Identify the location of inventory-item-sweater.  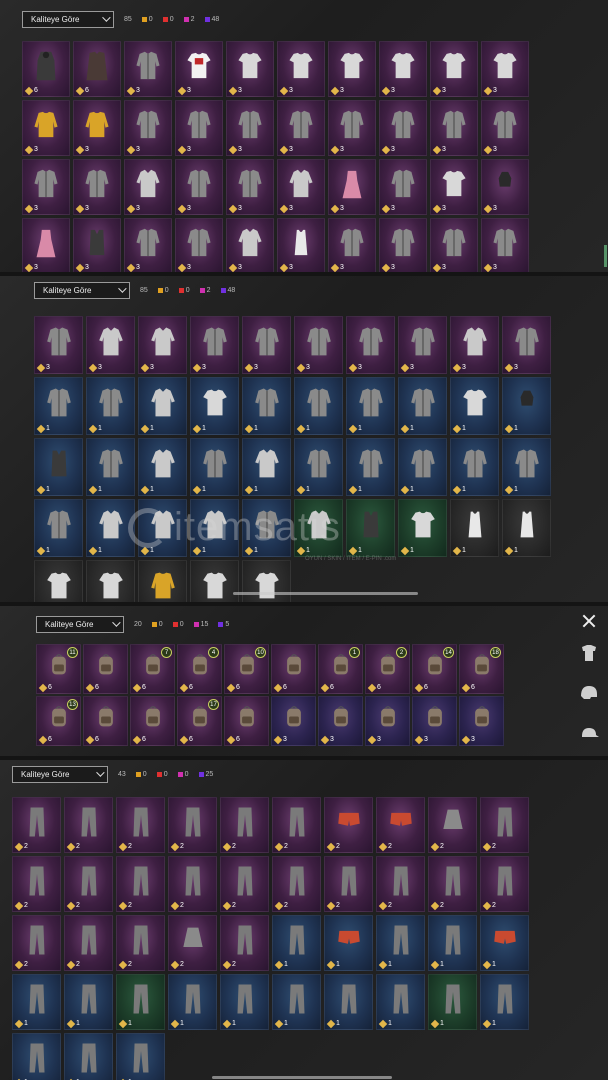
(162, 581).